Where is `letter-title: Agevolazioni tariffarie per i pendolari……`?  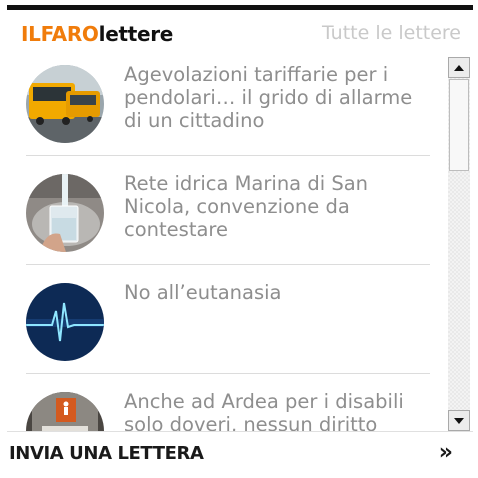
letter-title: Agevolazioni tariffarie per i pendolari…… is located at coordinates (268, 97).